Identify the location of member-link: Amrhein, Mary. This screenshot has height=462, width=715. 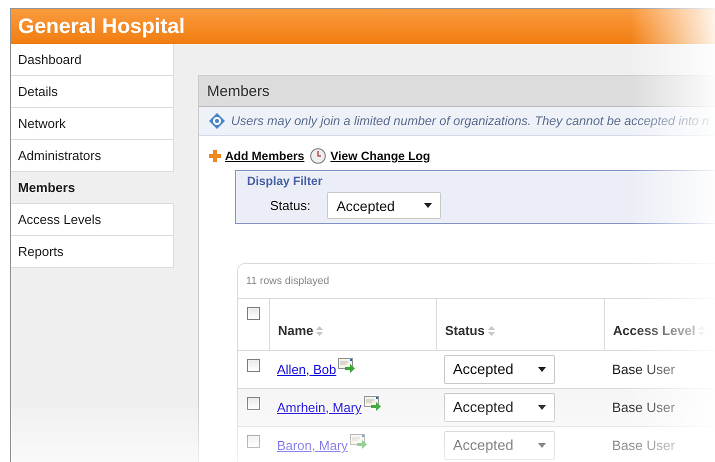
(319, 407).